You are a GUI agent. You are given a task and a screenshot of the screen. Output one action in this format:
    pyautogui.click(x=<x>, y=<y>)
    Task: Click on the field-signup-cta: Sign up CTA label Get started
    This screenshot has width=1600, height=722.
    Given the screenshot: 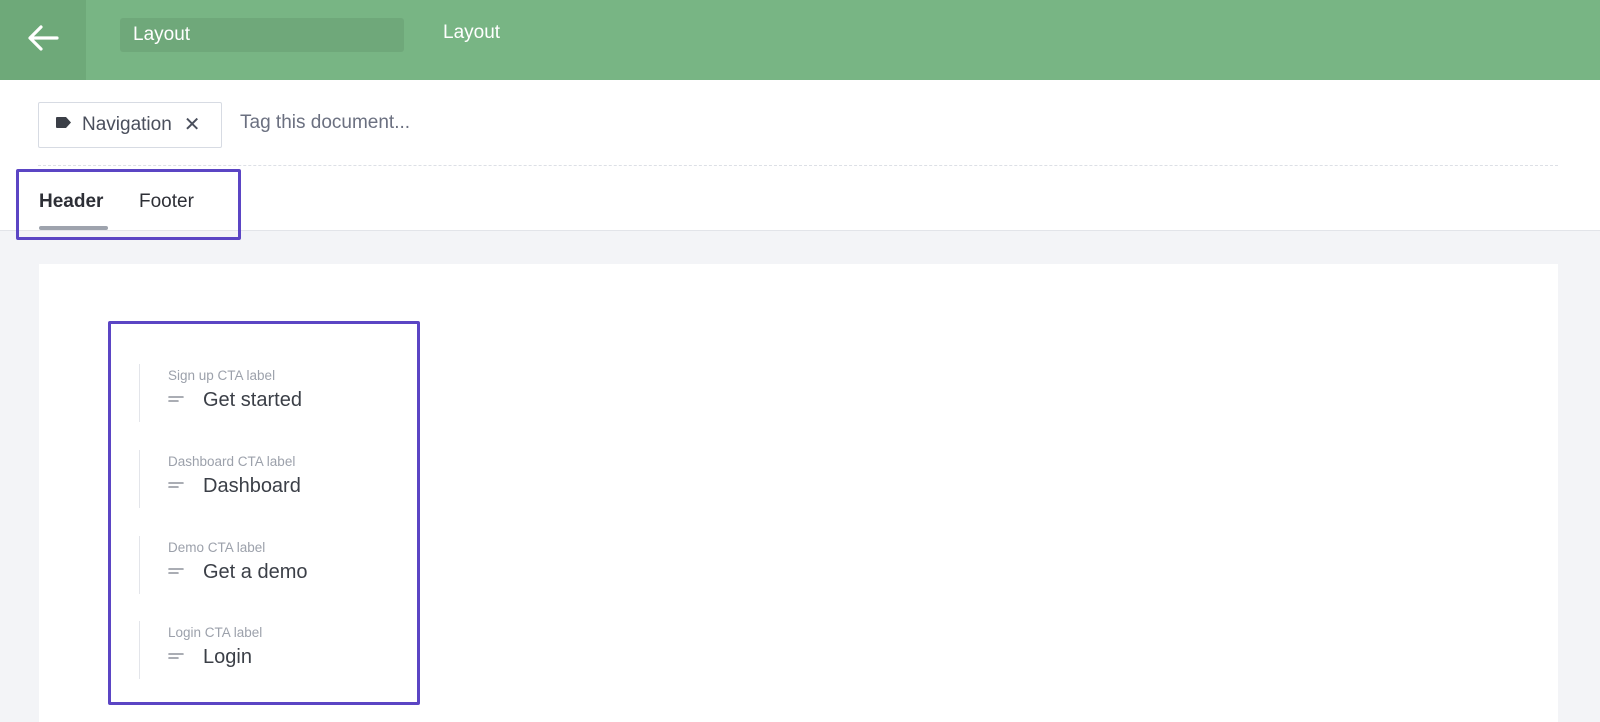 What is the action you would take?
    pyautogui.click(x=269, y=393)
    